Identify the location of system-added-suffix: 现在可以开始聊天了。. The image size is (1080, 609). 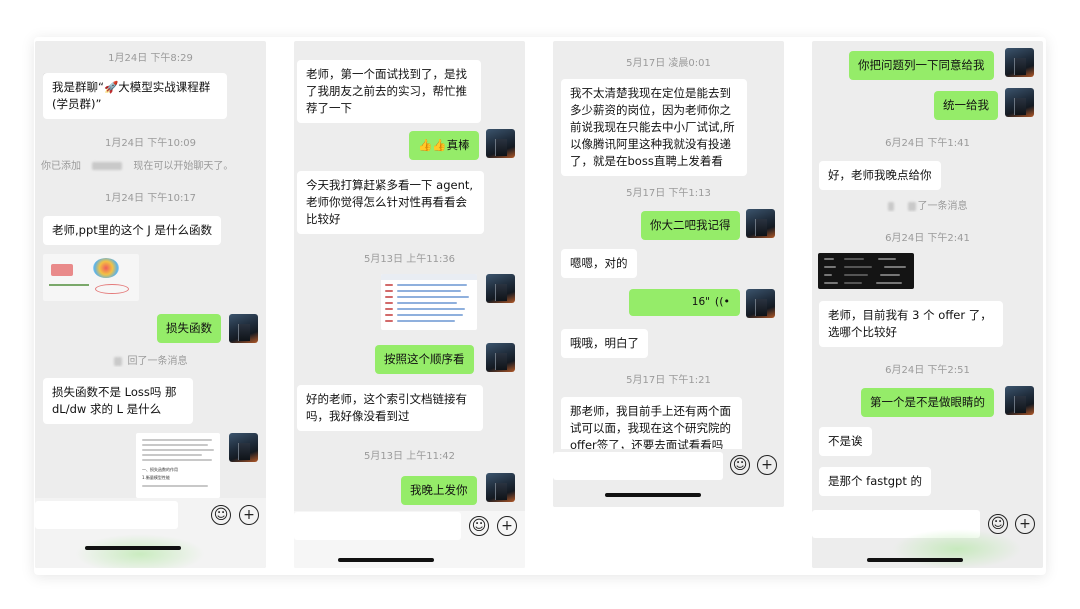
(183, 166).